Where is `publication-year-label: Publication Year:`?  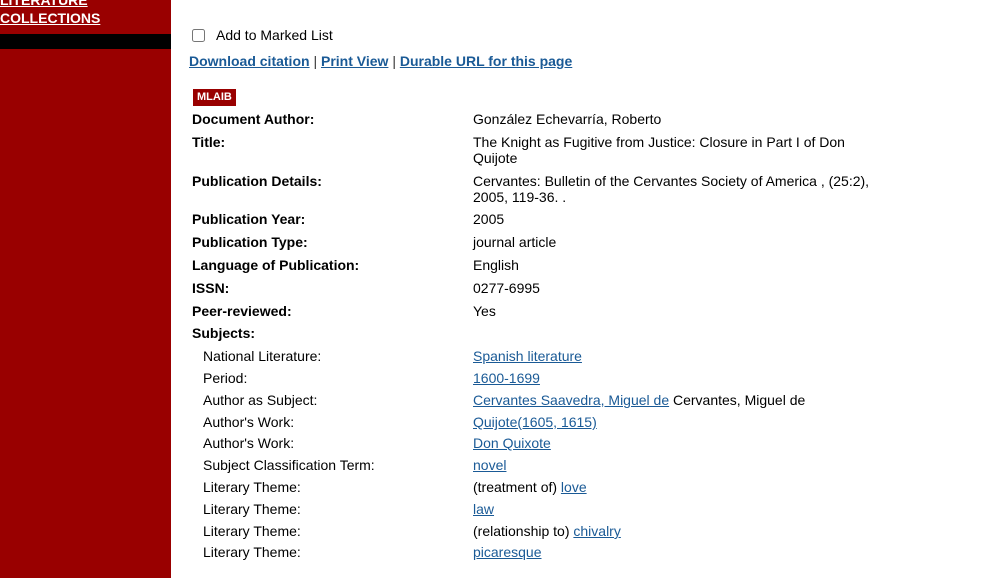
publication-year-label: Publication Year: is located at coordinates (249, 219).